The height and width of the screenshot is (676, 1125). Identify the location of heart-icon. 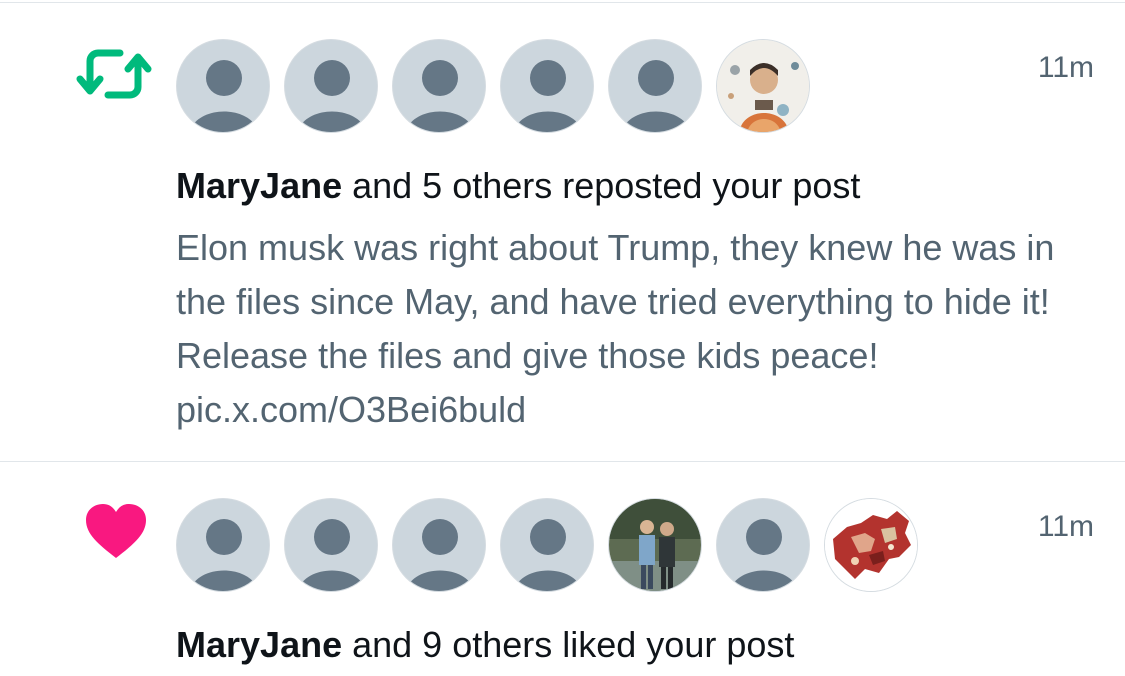
(122, 532).